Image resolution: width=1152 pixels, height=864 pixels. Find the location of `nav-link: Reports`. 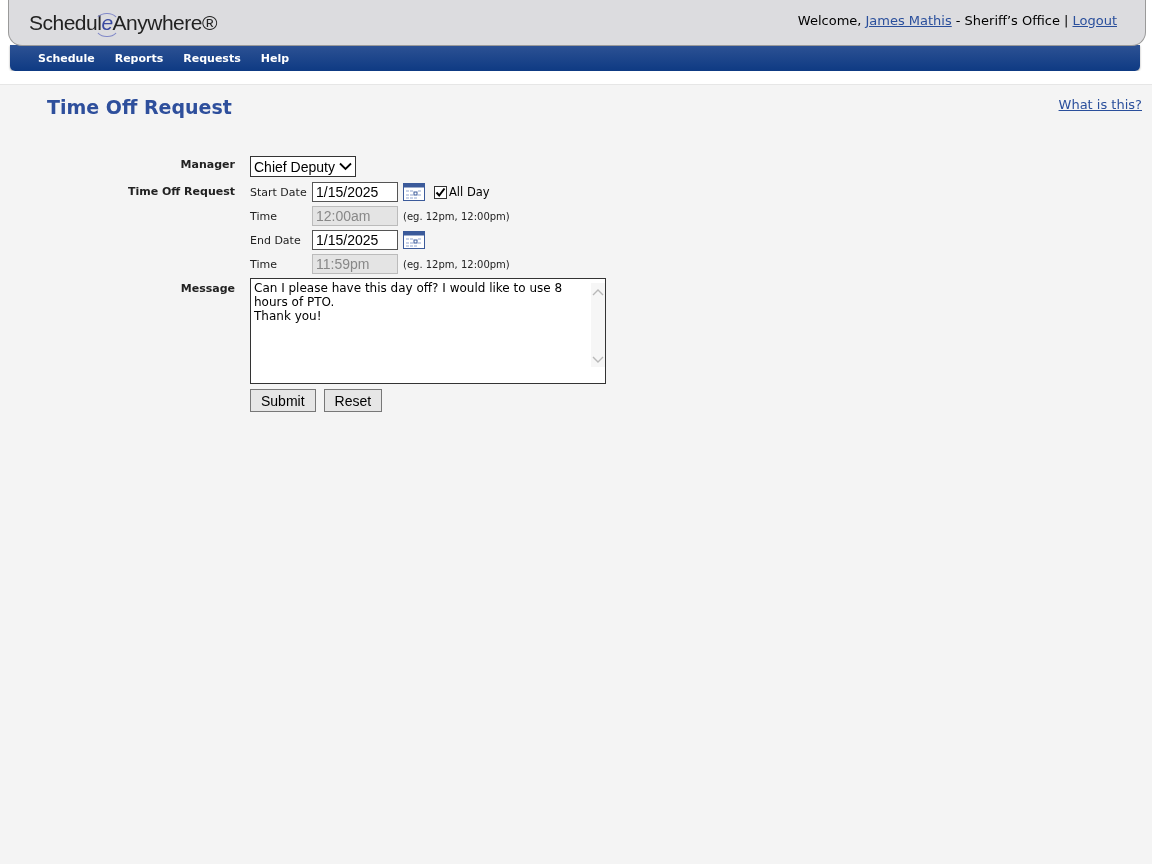

nav-link: Reports is located at coordinates (139, 58).